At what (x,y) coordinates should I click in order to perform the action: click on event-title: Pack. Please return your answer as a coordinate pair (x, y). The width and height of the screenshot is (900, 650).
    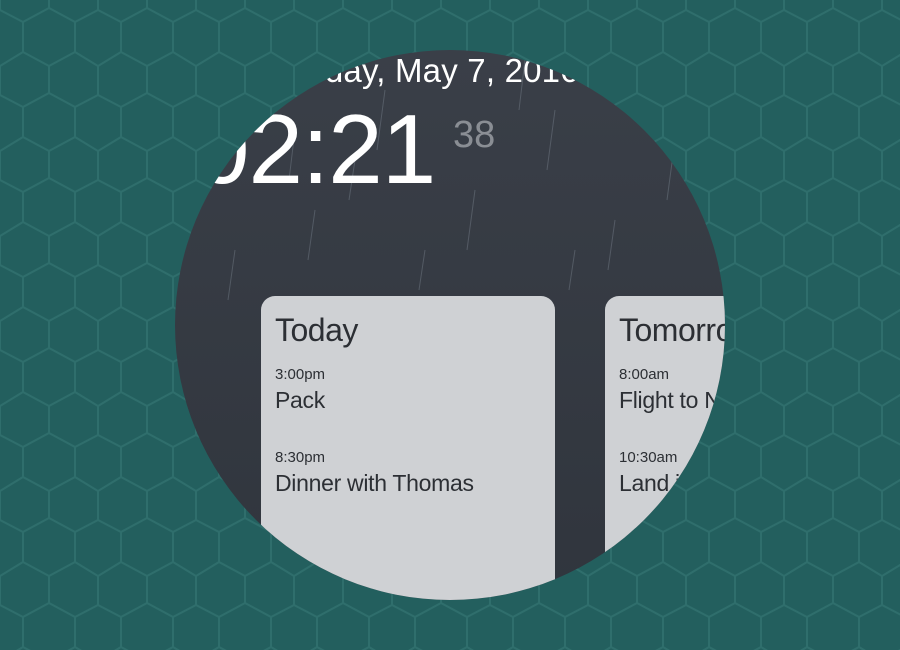
    Looking at the image, I should click on (300, 400).